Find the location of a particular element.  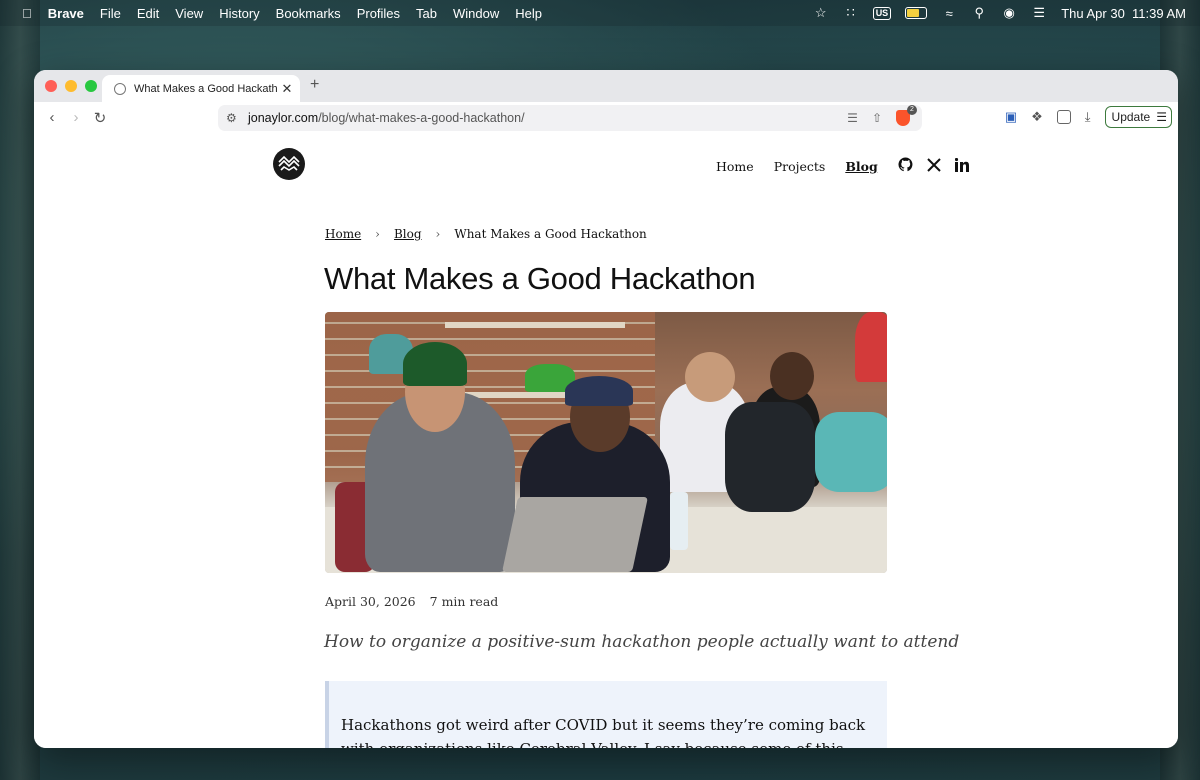

site-nav: Home Projects Blog is located at coordinates (843, 166).